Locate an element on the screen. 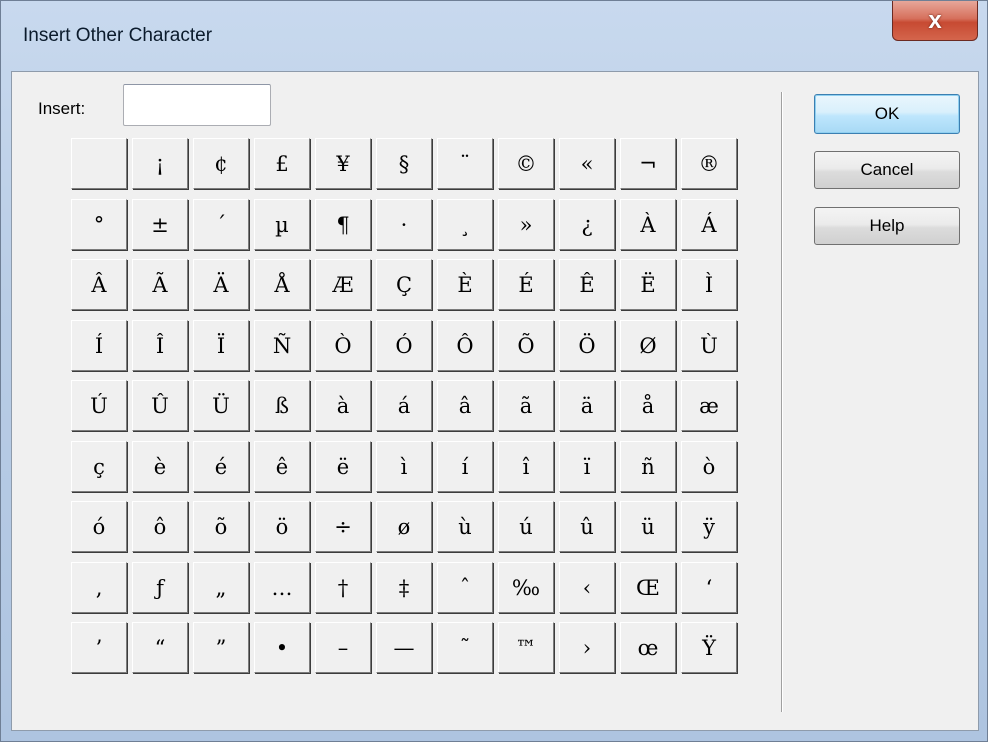 Image resolution: width=988 pixels, height=742 pixels. character-cell: Ã is located at coordinates (160, 284).